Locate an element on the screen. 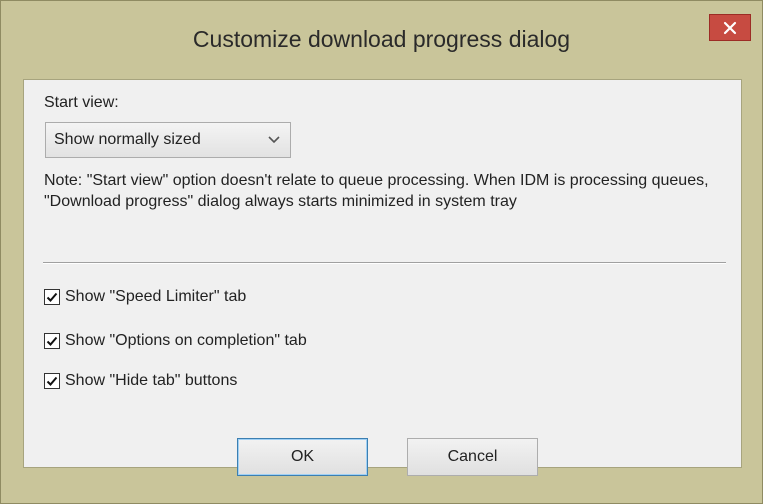  speed-limiter-tab-checkbox: Show "Speed Limiter" tab is located at coordinates (145, 297).